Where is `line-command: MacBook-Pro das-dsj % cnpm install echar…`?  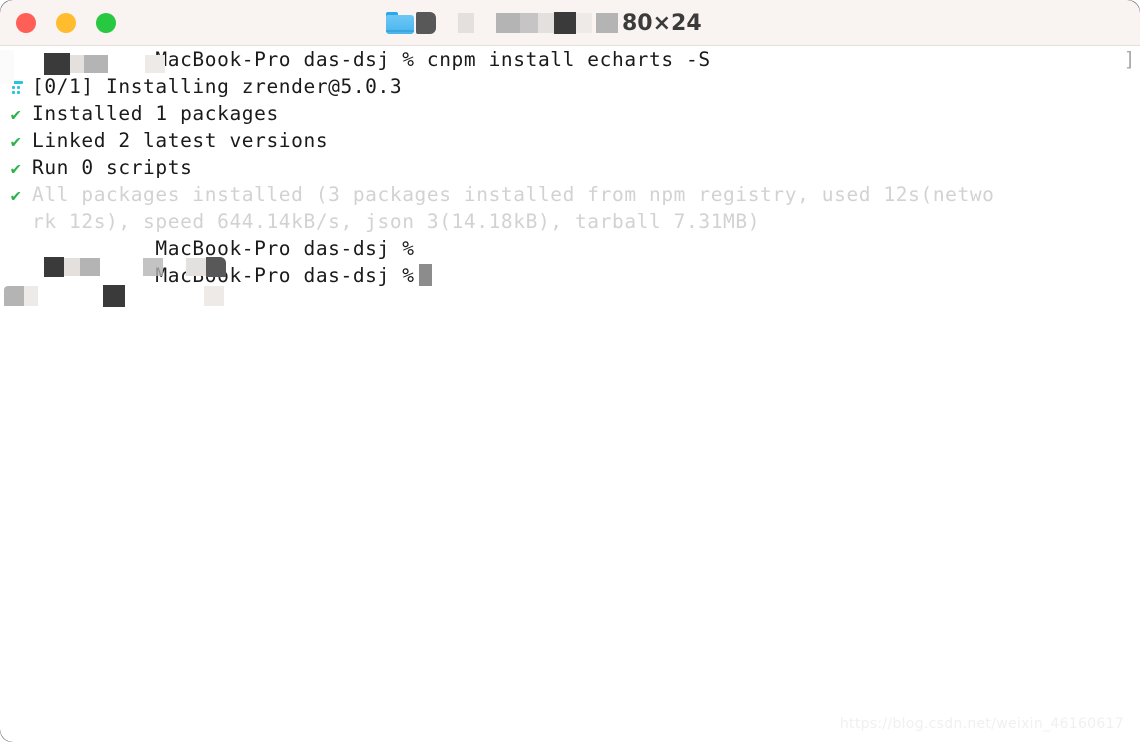 line-command: MacBook-Pro das-dsj % cnpm install echar… is located at coordinates (570, 59).